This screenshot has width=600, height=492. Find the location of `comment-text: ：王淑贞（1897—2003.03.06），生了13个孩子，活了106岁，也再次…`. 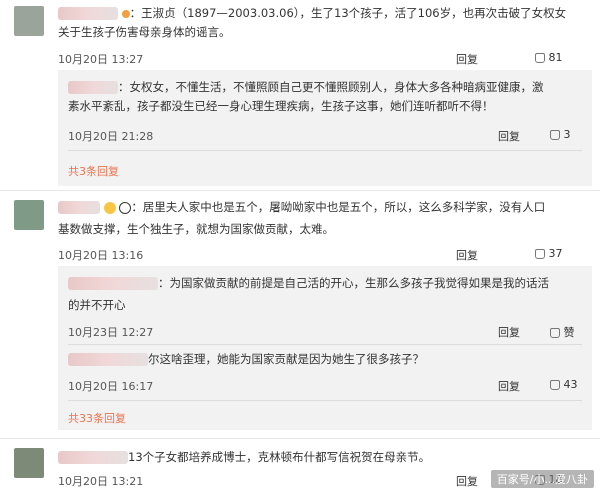

comment-text: ：王淑贞（1897—2003.03.06），生了13个孩子，活了106岁，也再次… is located at coordinates (328, 13).